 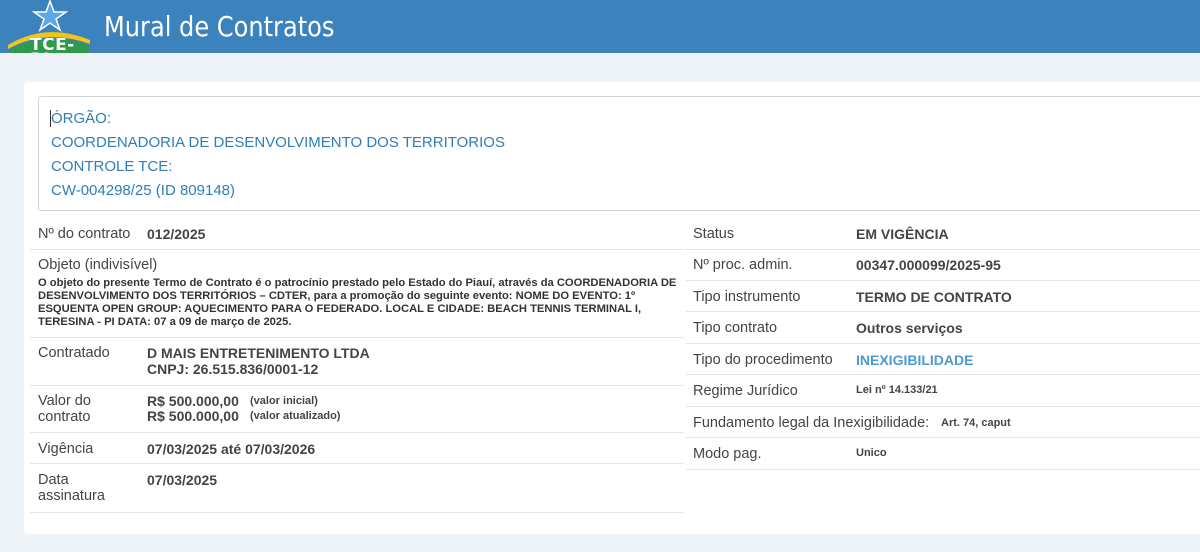 I want to click on numero-value: 012/2025, so click(x=176, y=234).